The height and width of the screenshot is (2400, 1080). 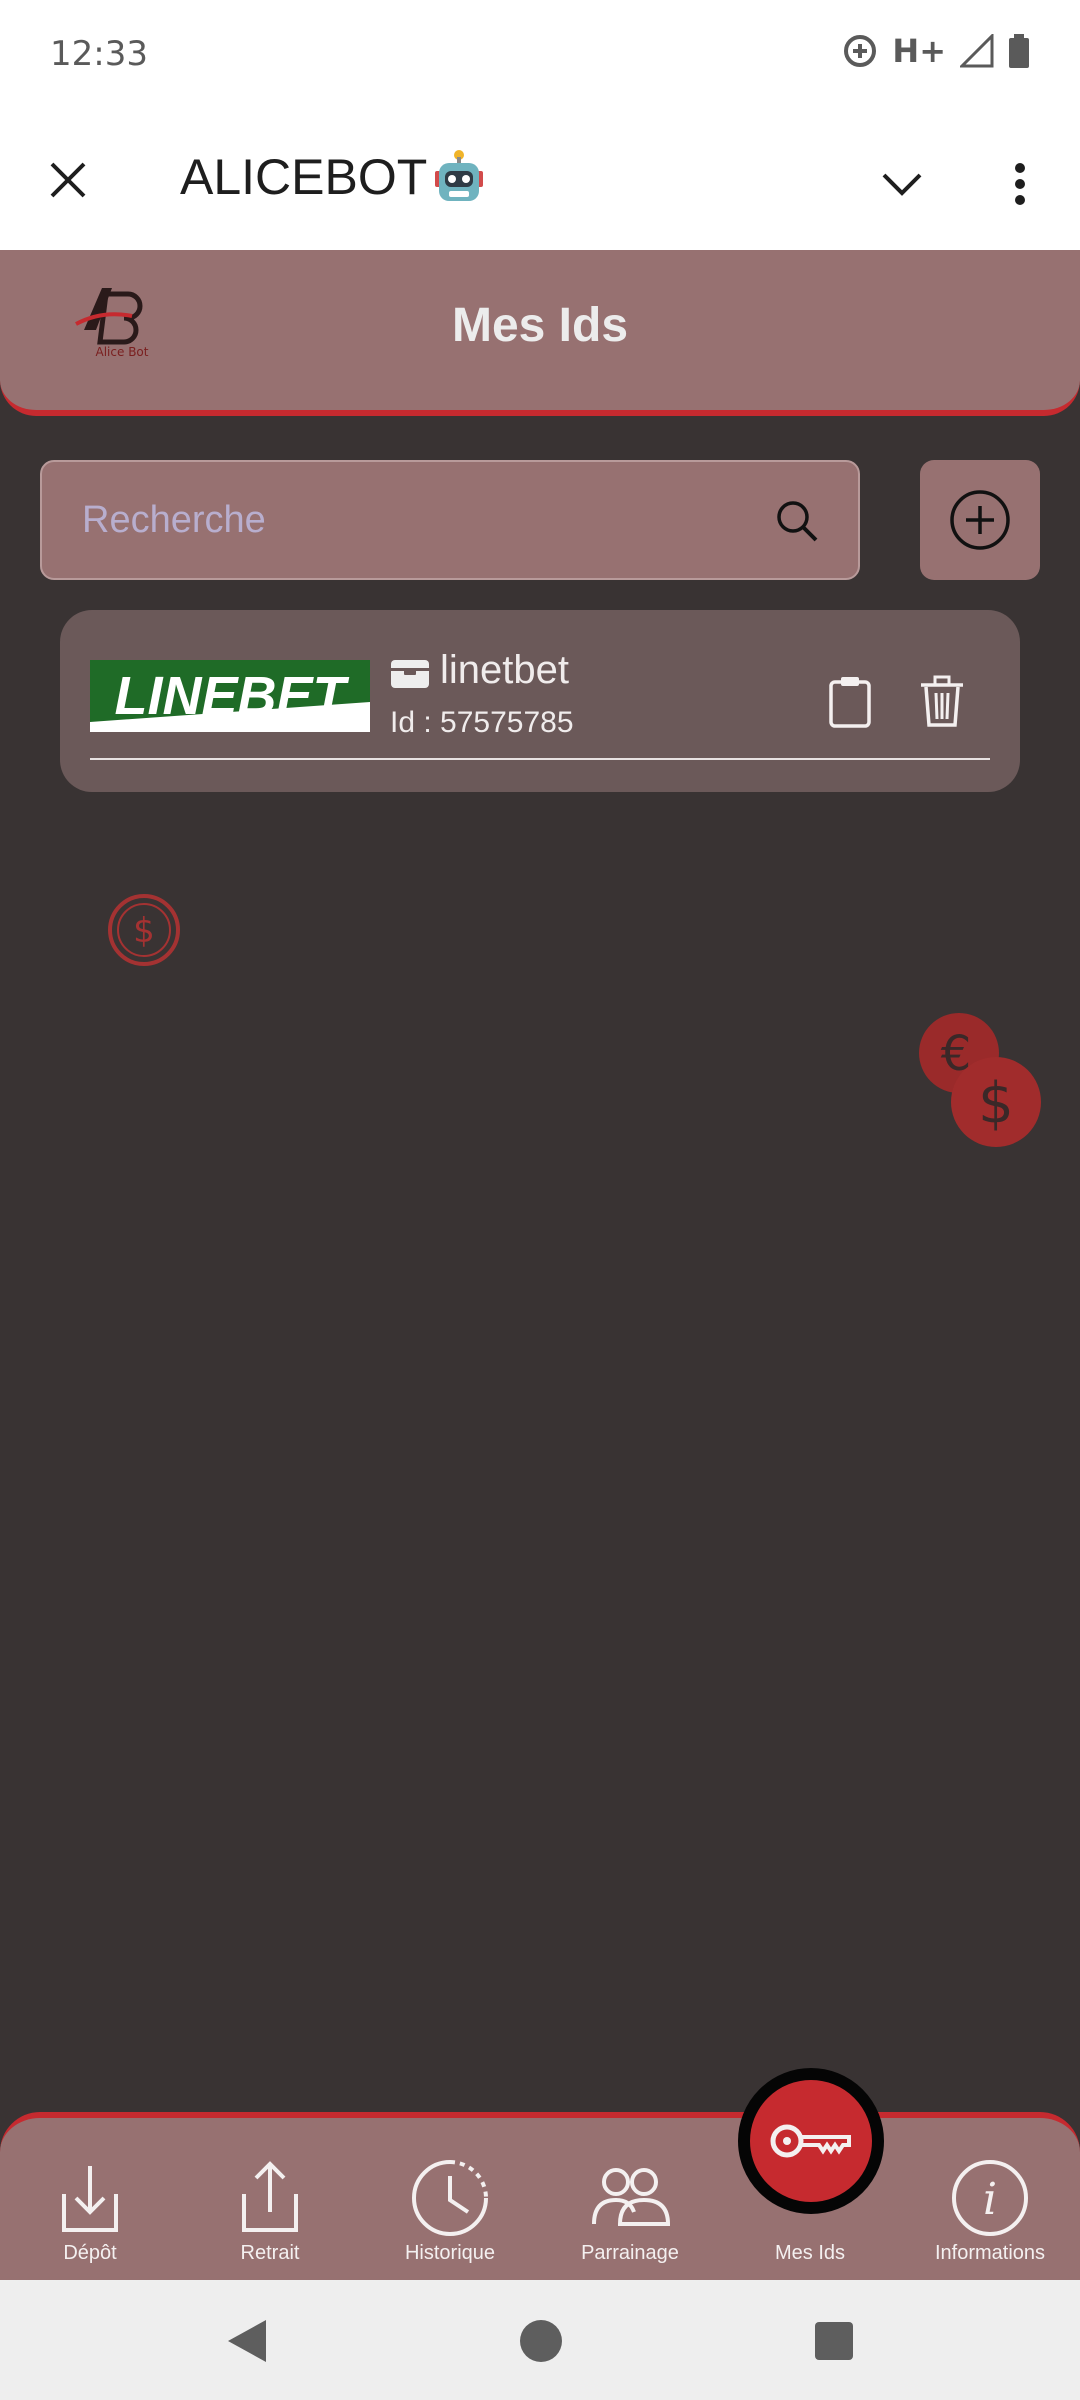 What do you see at coordinates (246, 2341) in the screenshot?
I see `back-icon` at bounding box center [246, 2341].